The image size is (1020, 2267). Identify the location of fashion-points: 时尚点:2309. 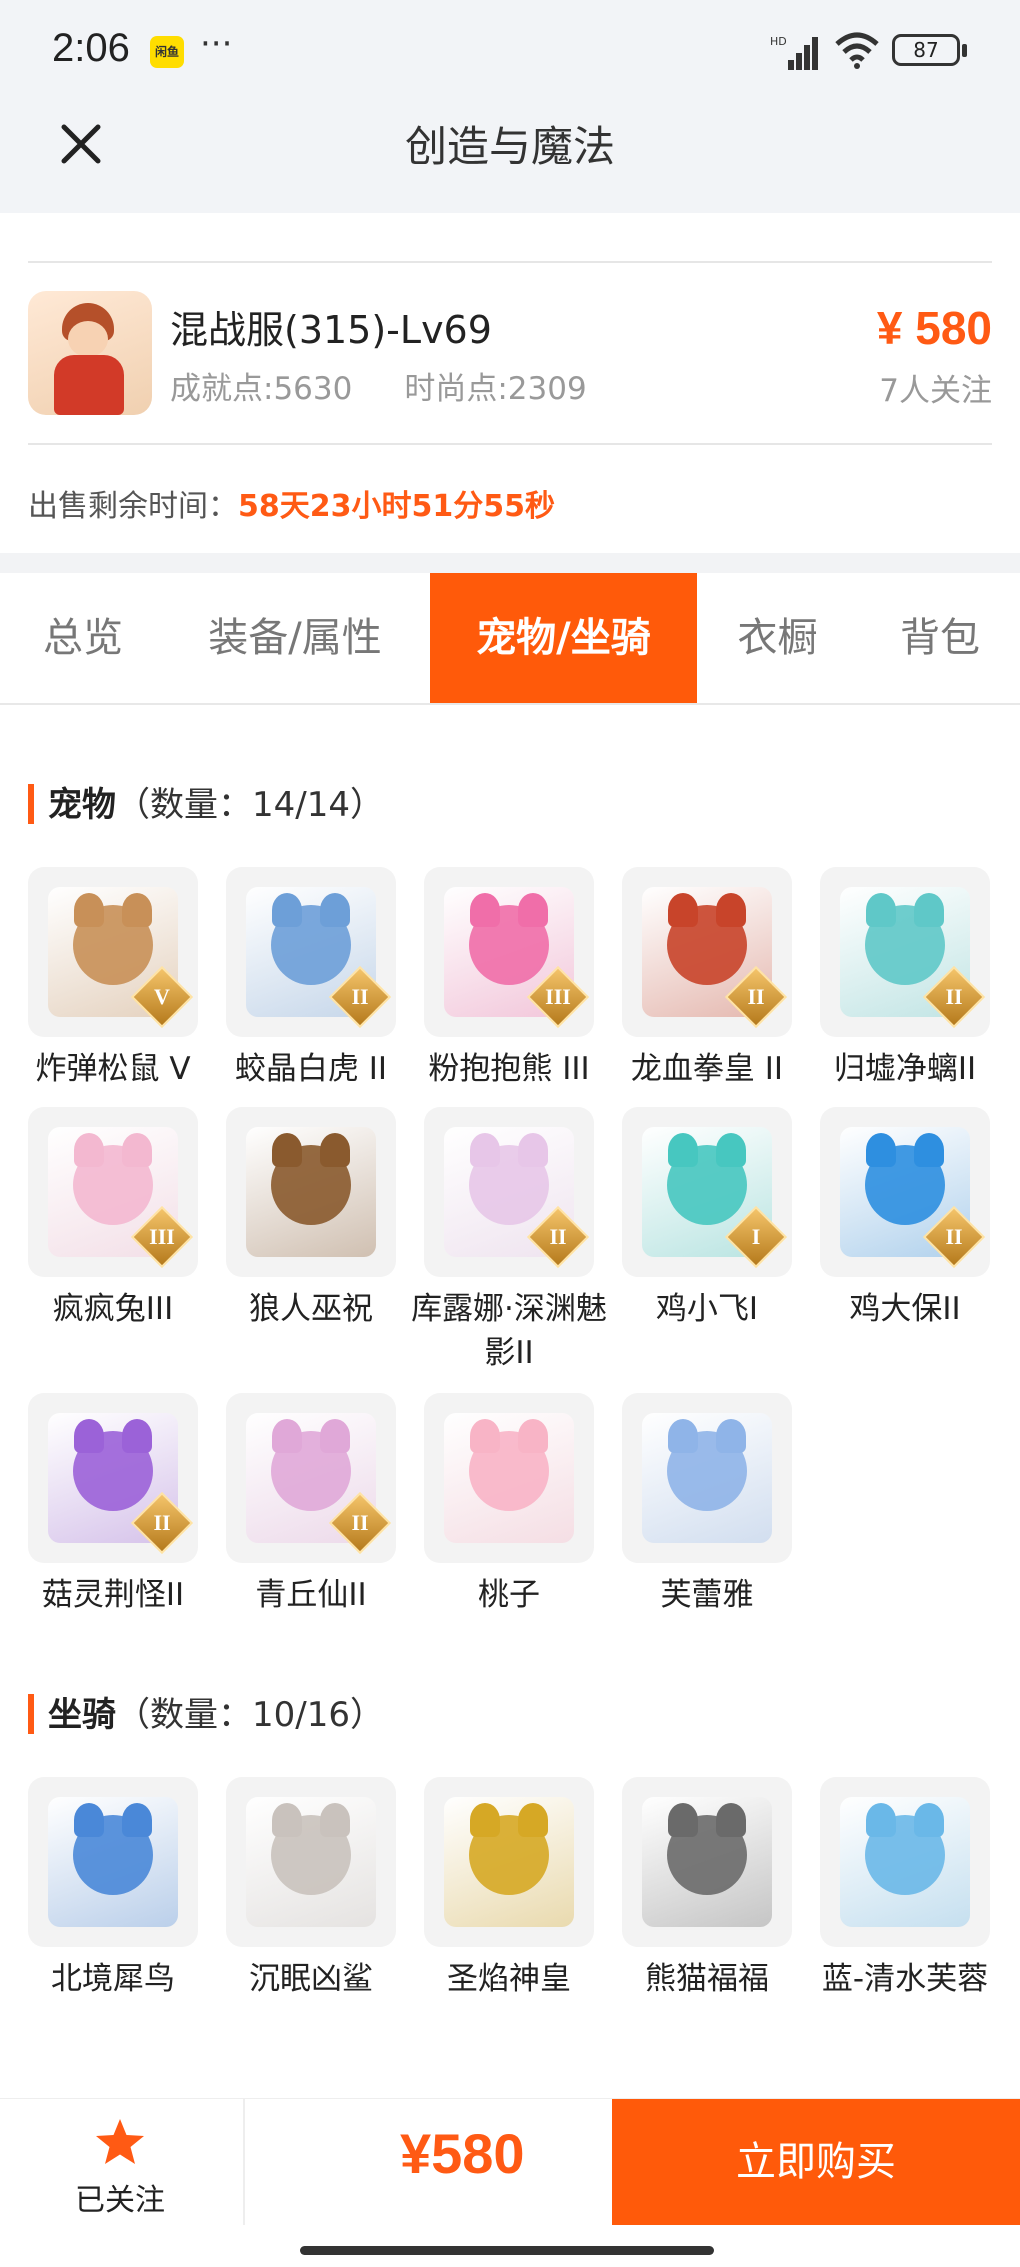
(495, 389).